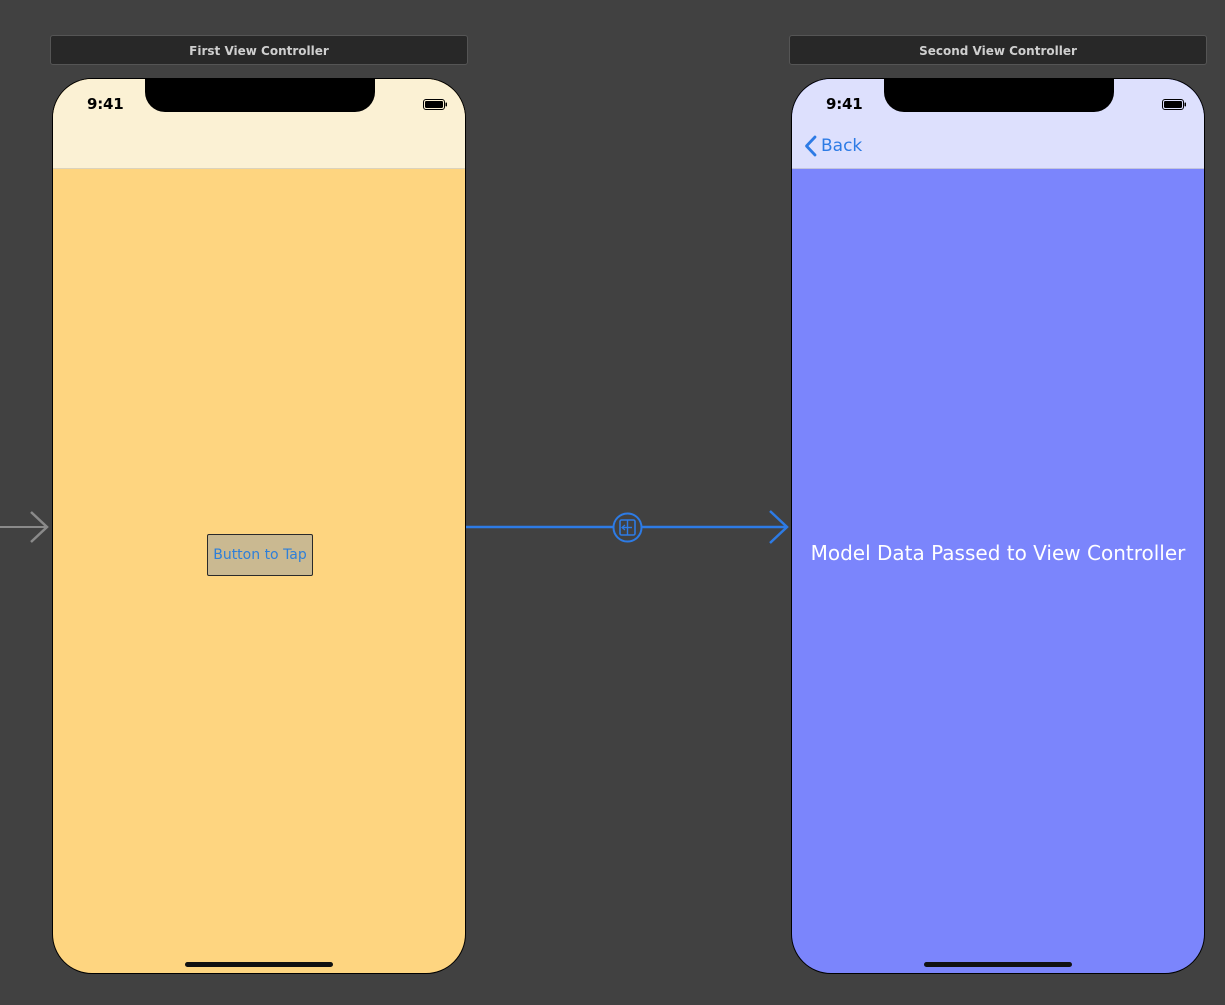 Image resolution: width=1225 pixels, height=1005 pixels. What do you see at coordinates (811, 146) in the screenshot?
I see `chevron-left-icon` at bounding box center [811, 146].